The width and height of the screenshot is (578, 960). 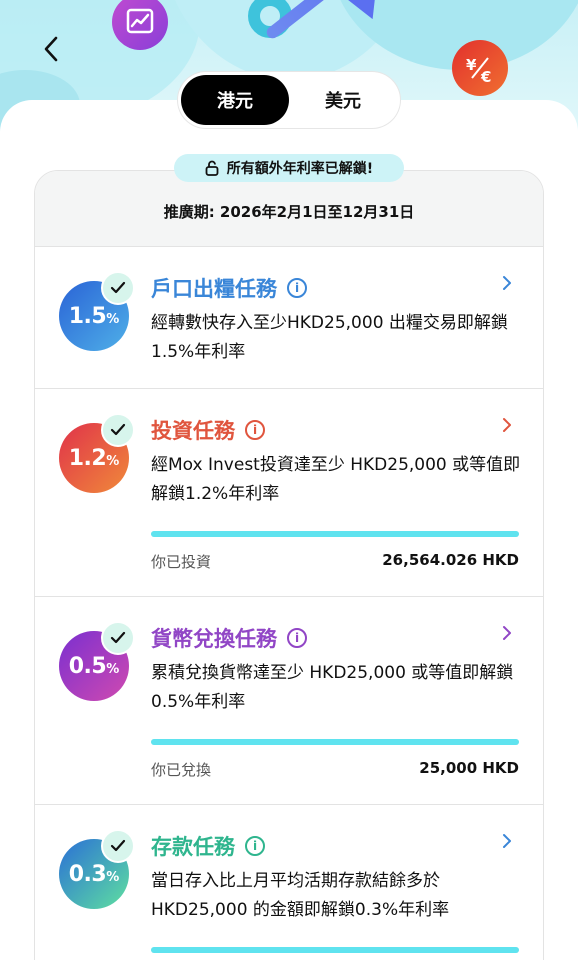 I want to click on progress-label: 你已投資, so click(x=181, y=562).